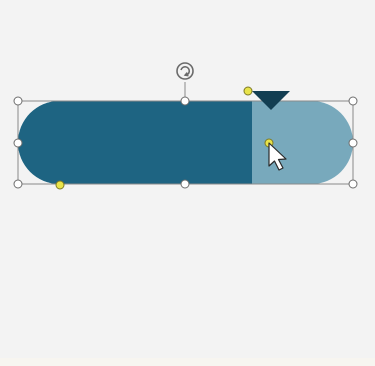 This screenshot has height=366, width=375. I want to click on resize-handle-bottom-right, so click(353, 184).